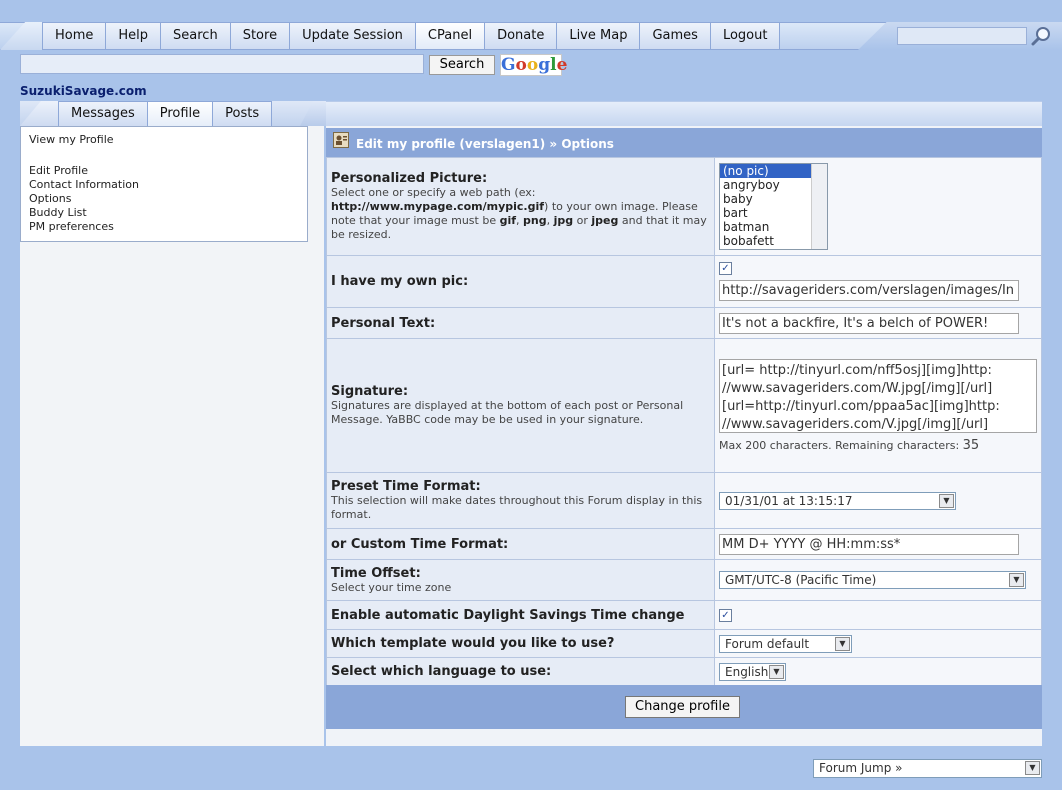  I want to click on tab-games: Games, so click(675, 36).